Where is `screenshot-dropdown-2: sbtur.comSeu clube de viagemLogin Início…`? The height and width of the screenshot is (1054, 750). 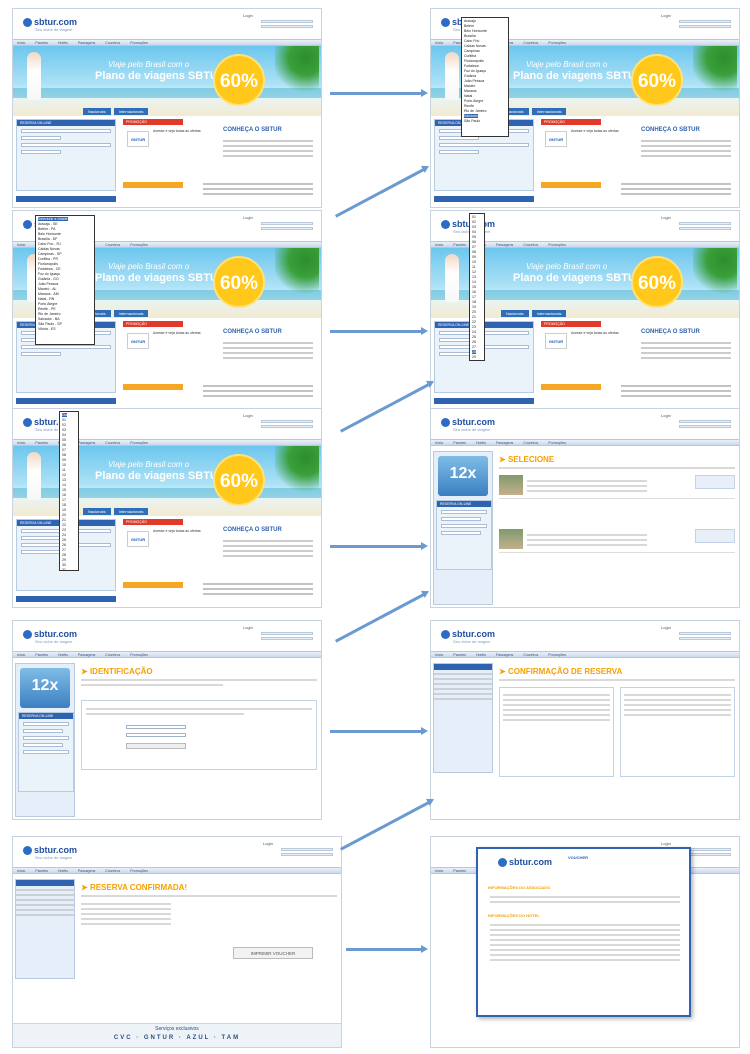 screenshot-dropdown-2: sbtur.comSeu clube de viagemLogin Início… is located at coordinates (167, 310).